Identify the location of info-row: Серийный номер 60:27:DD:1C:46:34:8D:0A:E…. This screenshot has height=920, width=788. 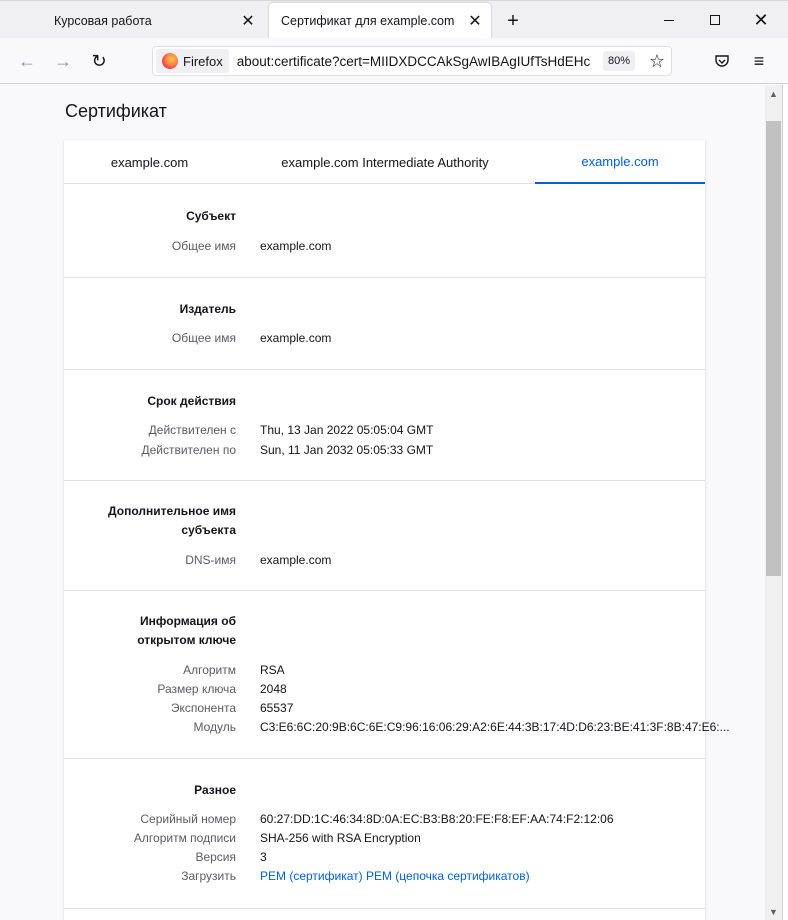
(384, 819).